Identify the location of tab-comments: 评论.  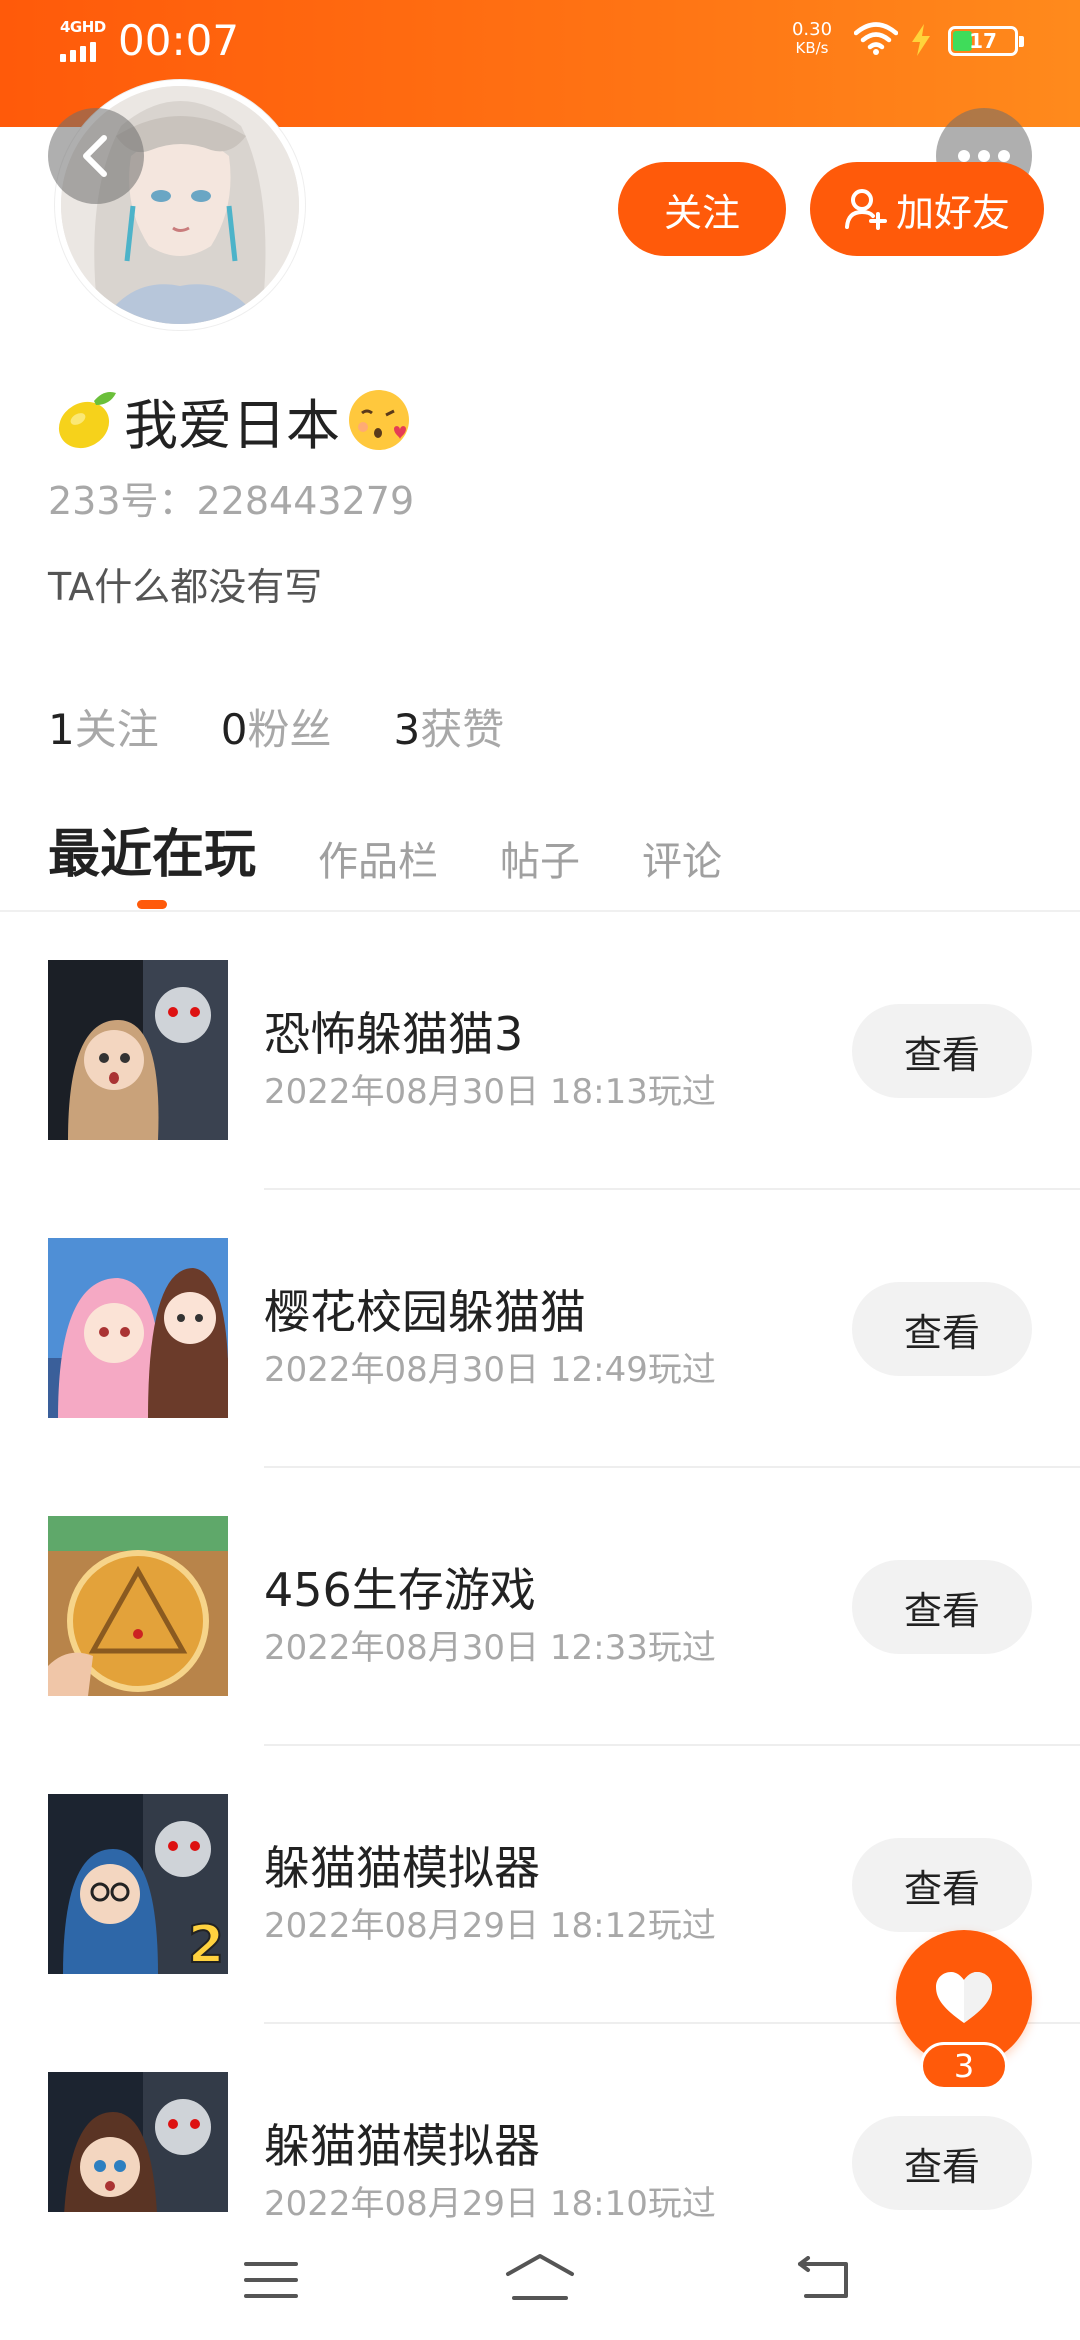
(682, 858).